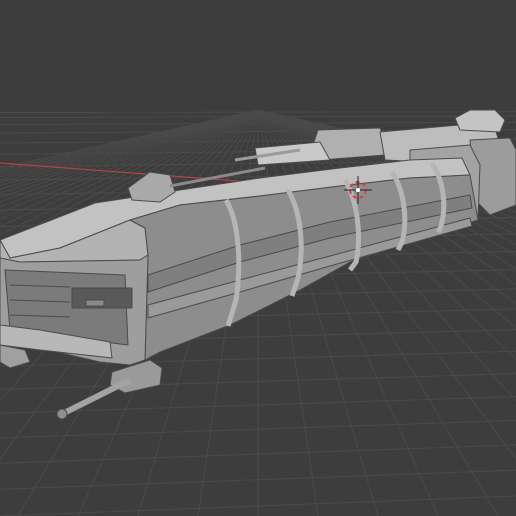 The image size is (516, 516). What do you see at coordinates (480, 121) in the screenshot?
I see `rear-dome` at bounding box center [480, 121].